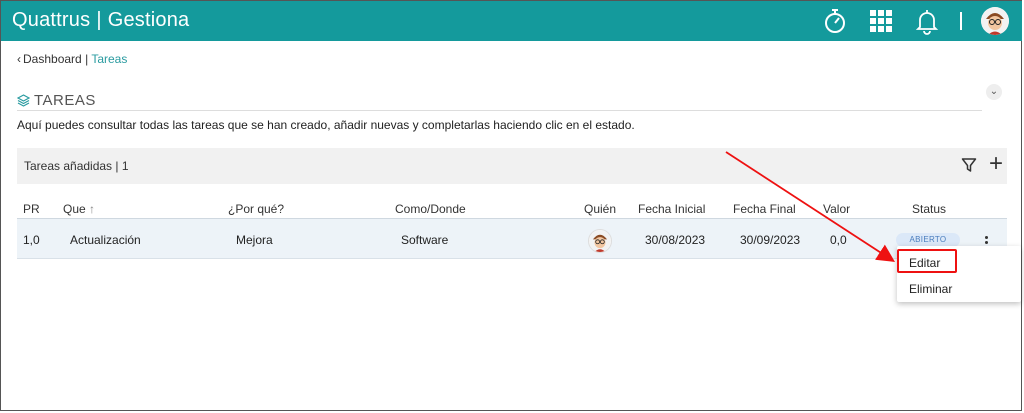 The width and height of the screenshot is (1024, 413). I want to click on stopwatch-icon, so click(835, 21).